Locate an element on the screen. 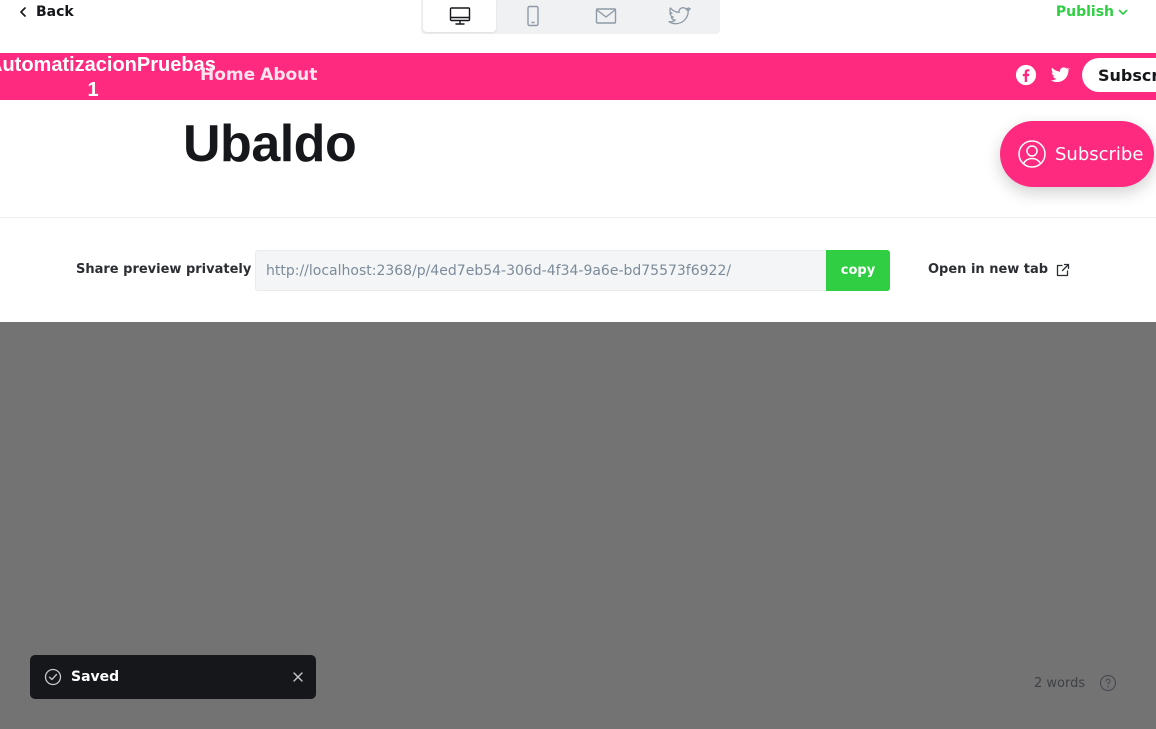 The height and width of the screenshot is (729, 1156). publish-button: Publish is located at coordinates (1092, 12).